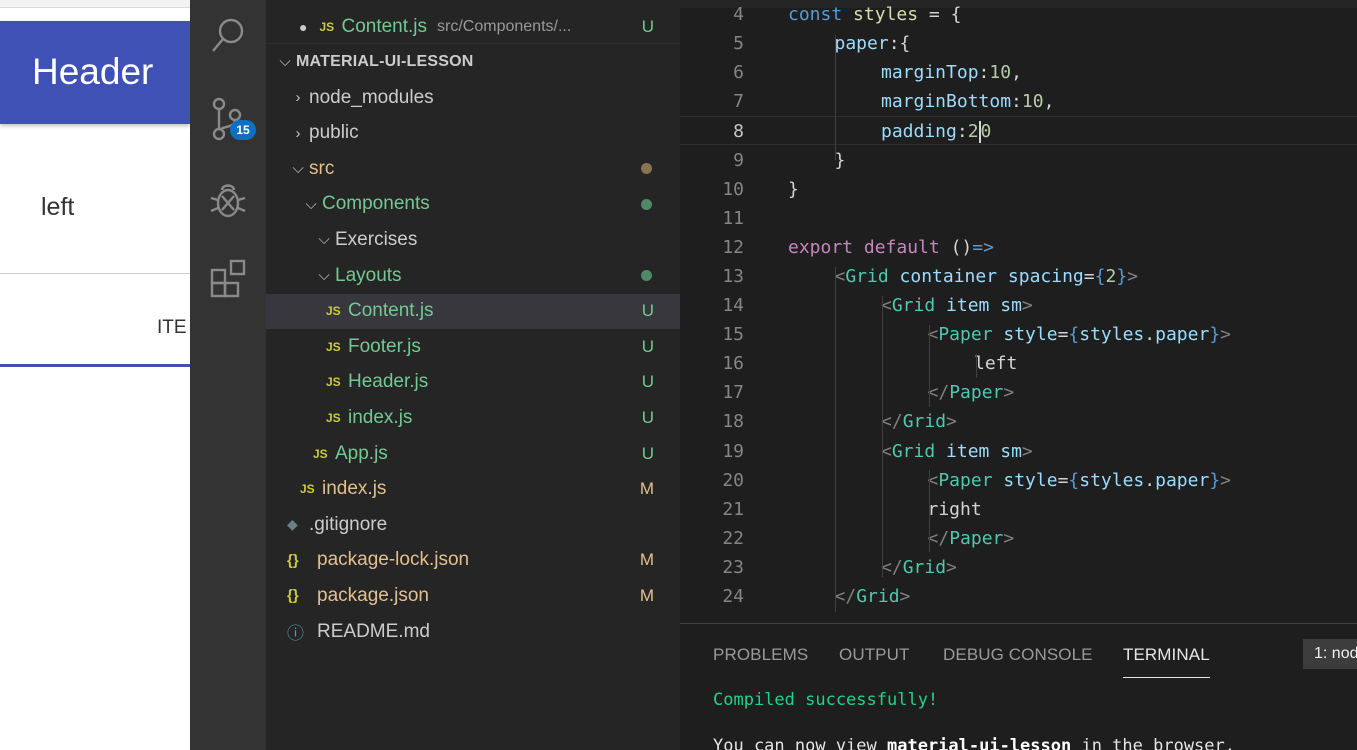 The image size is (1357, 750). What do you see at coordinates (760, 655) in the screenshot?
I see `tab-problems: PROBLEMS` at bounding box center [760, 655].